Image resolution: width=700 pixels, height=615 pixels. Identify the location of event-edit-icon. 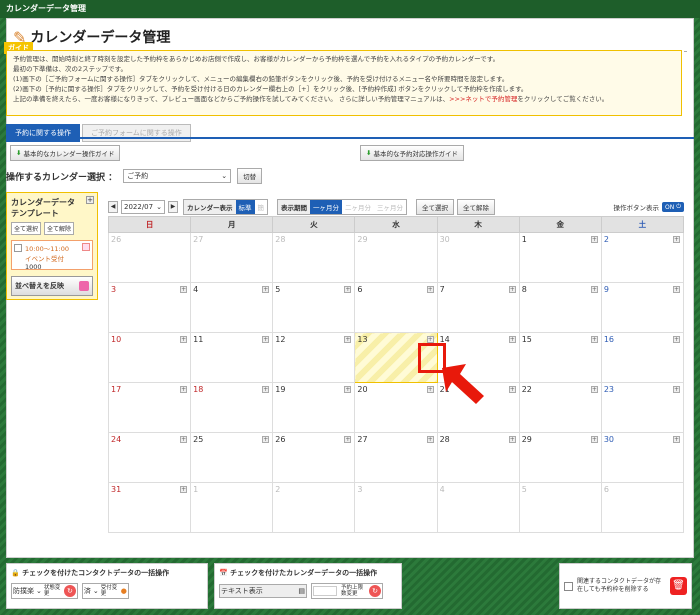
(86, 247).